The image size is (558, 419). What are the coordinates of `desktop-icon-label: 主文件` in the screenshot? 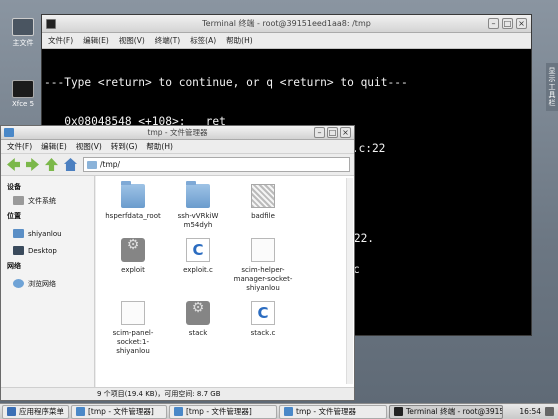 It's located at (23, 43).